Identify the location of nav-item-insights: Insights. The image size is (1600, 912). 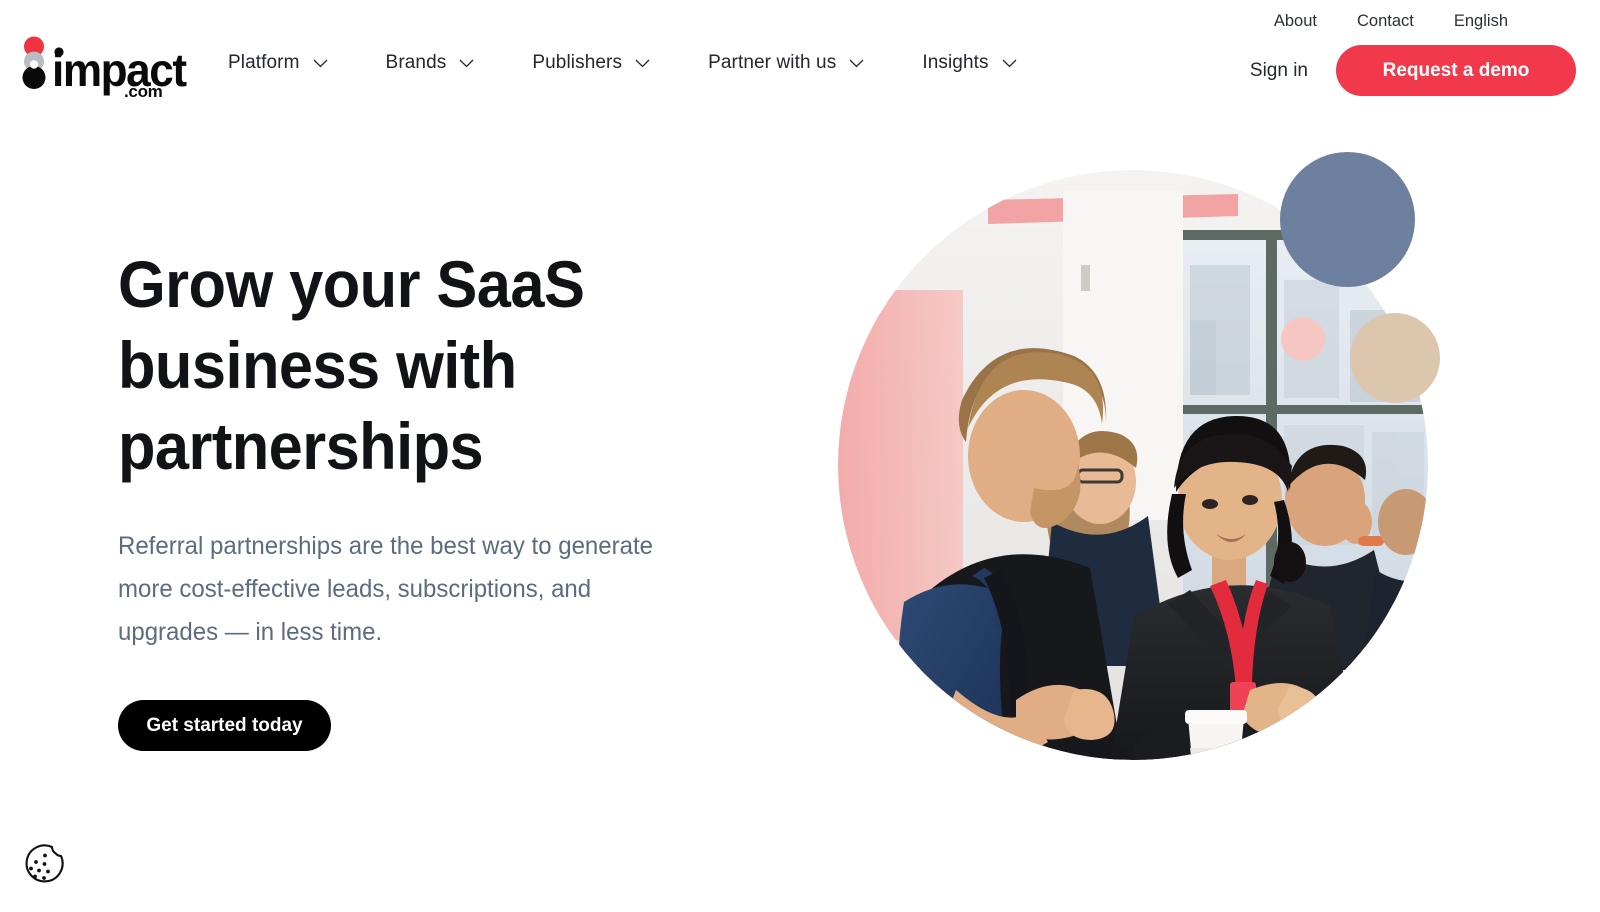
(969, 63).